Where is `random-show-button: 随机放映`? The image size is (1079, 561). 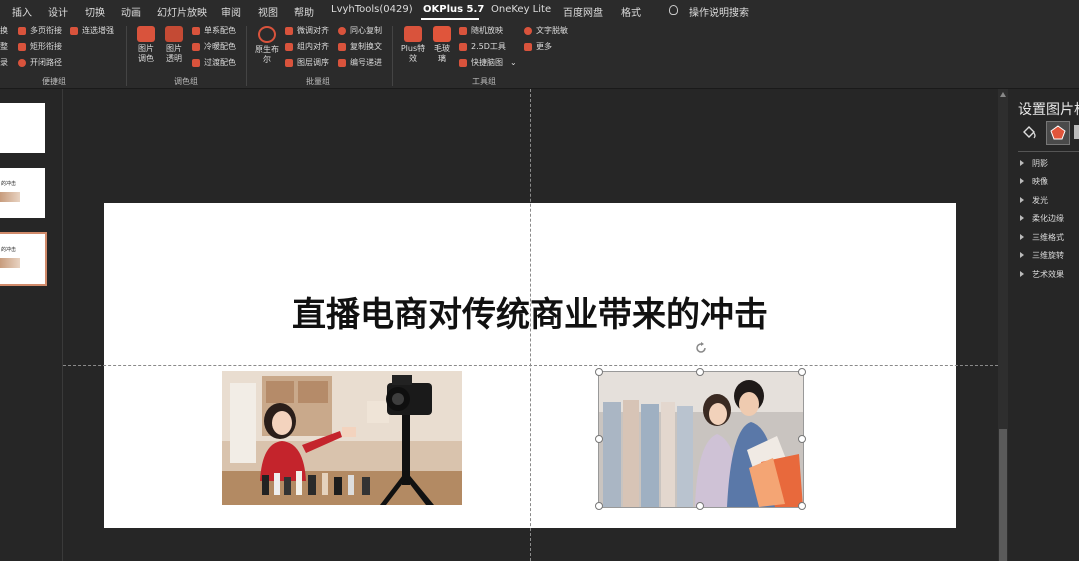 random-show-button: 随机放映 is located at coordinates (487, 31).